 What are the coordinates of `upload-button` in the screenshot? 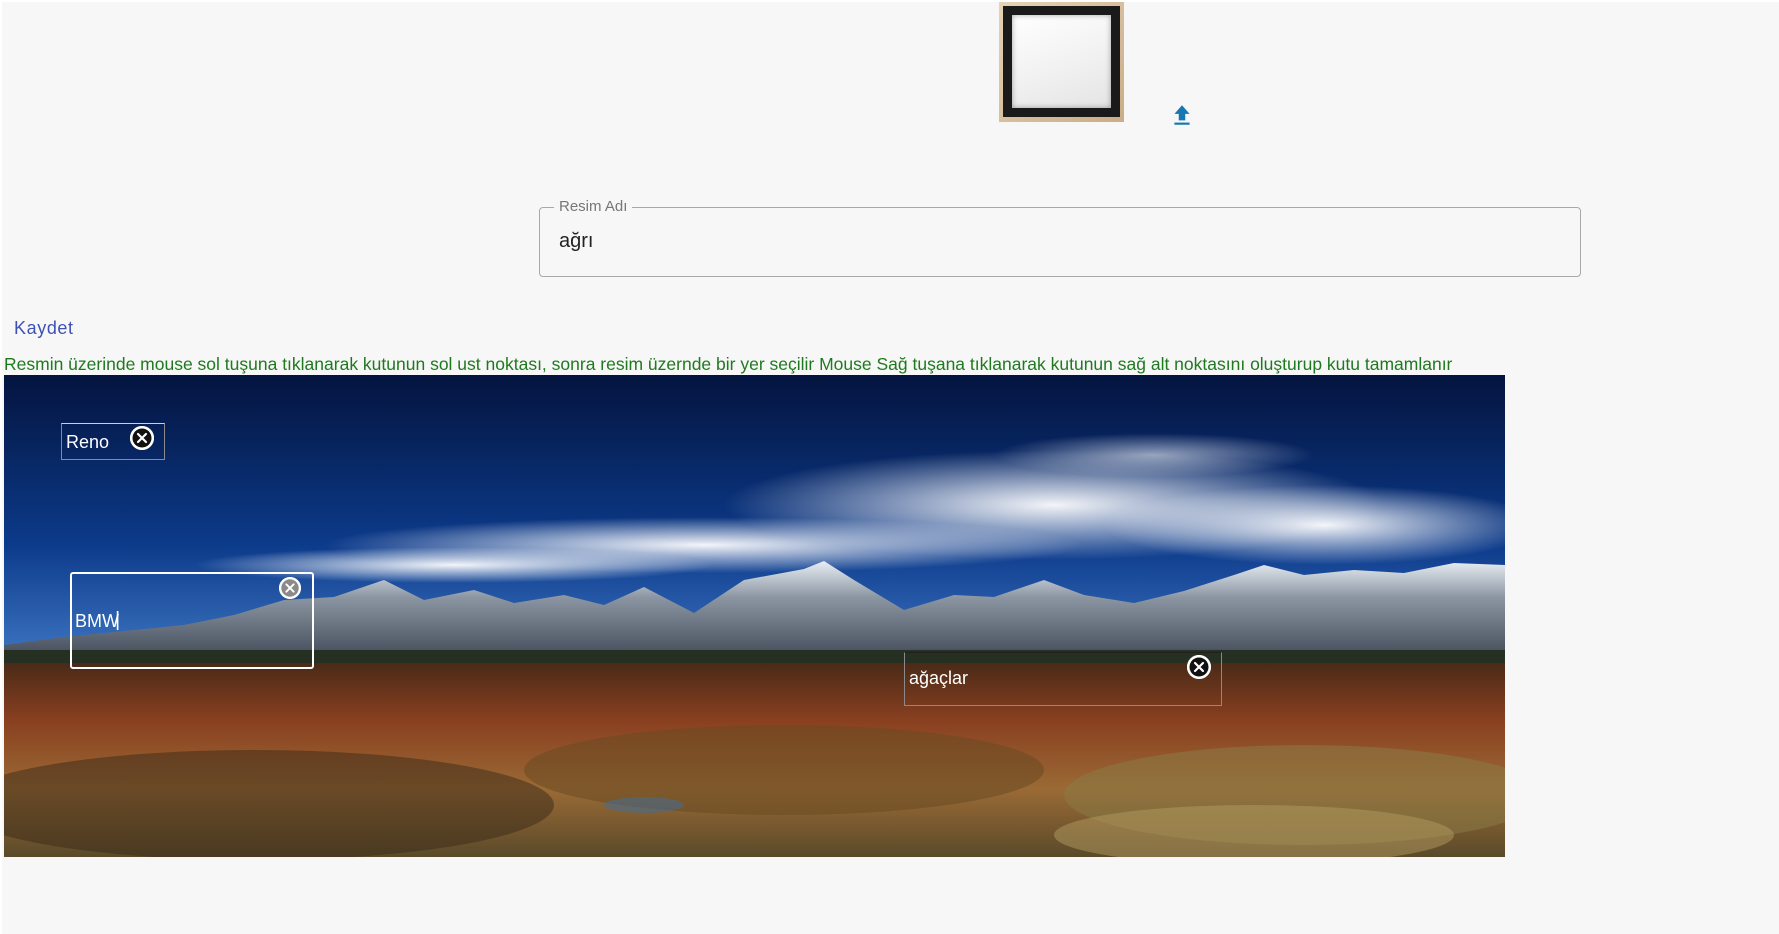 It's located at (1182, 115).